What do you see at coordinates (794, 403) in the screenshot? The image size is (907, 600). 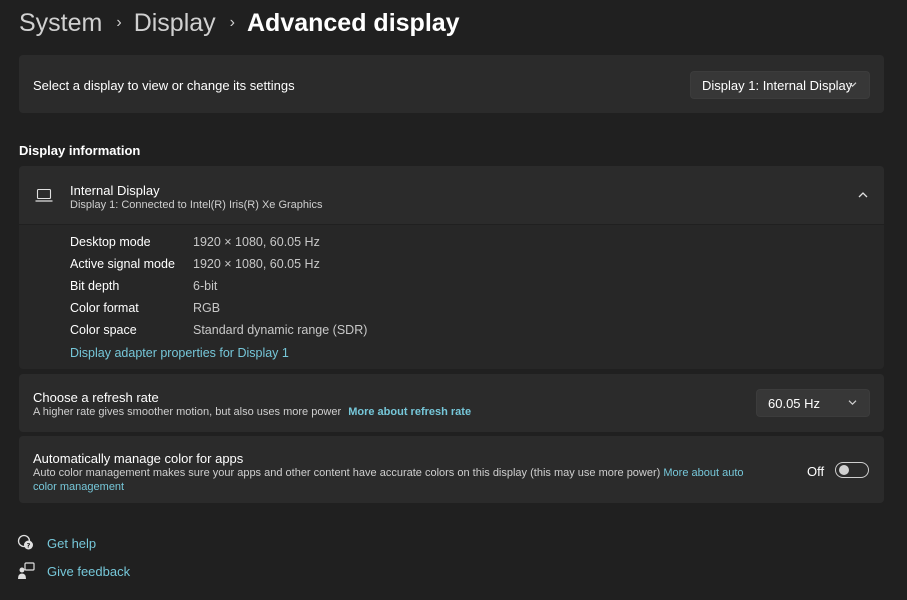 I see `refresh-rate-value: 60.05 Hz` at bounding box center [794, 403].